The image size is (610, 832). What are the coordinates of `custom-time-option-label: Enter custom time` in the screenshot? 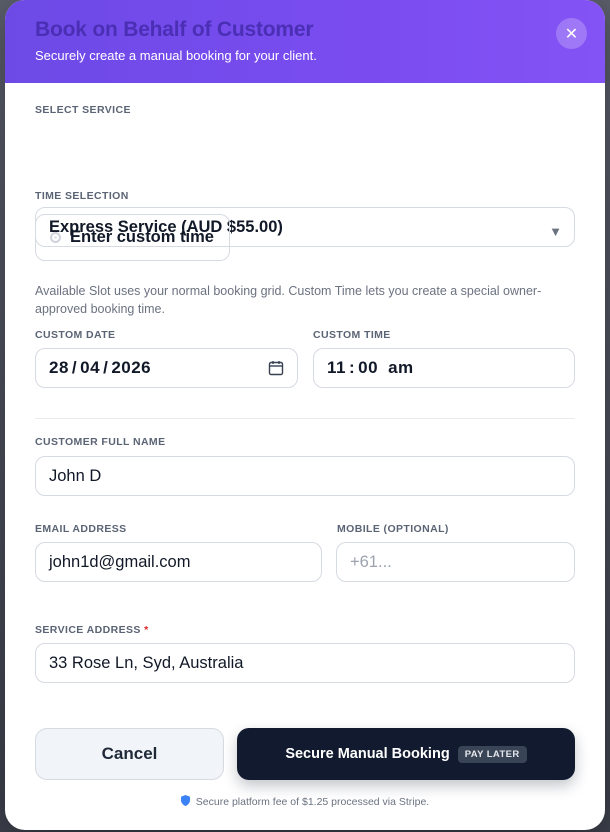 It's located at (142, 237).